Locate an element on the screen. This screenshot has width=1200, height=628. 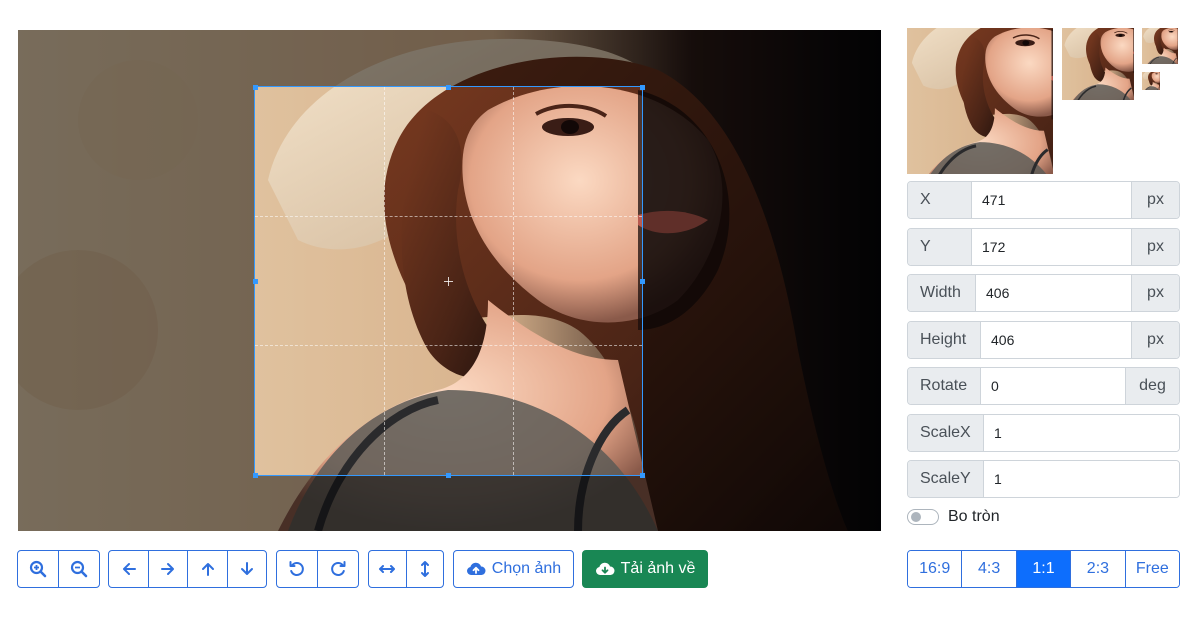
crop-handle-sw is located at coordinates (255, 475).